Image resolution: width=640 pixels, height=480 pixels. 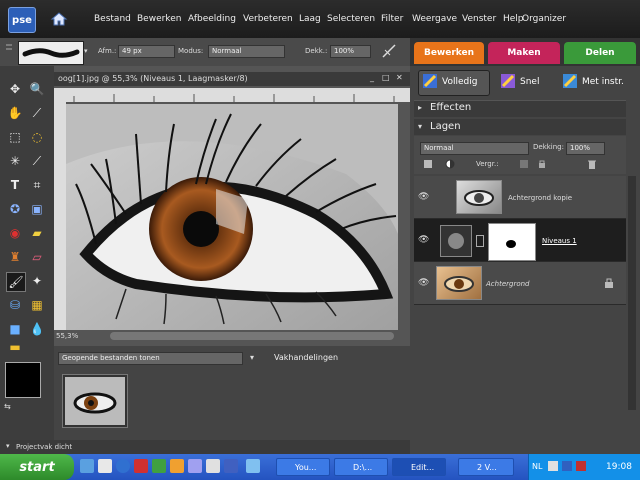 I want to click on adjustment-thumbnail, so click(x=456, y=241).